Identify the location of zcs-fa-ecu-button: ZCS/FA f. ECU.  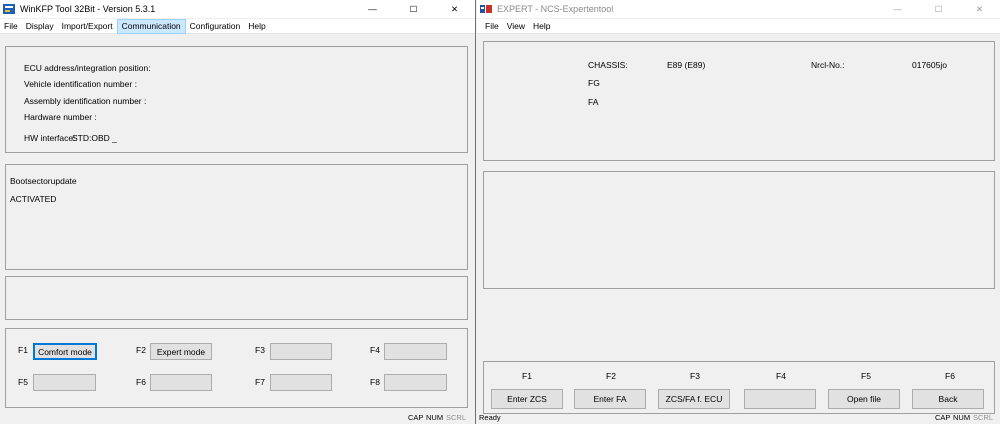
(694, 399).